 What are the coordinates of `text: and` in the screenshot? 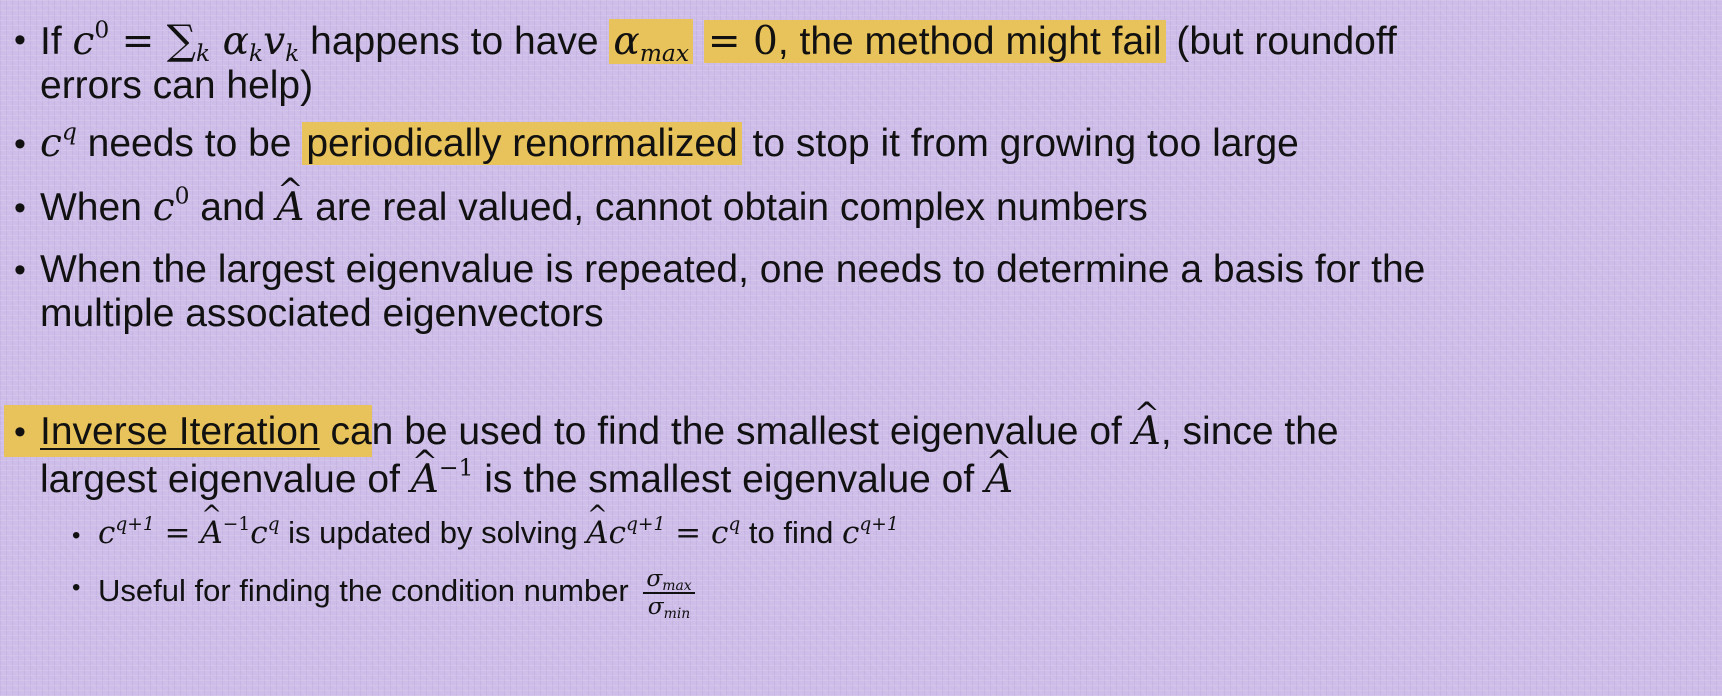 It's located at (233, 207).